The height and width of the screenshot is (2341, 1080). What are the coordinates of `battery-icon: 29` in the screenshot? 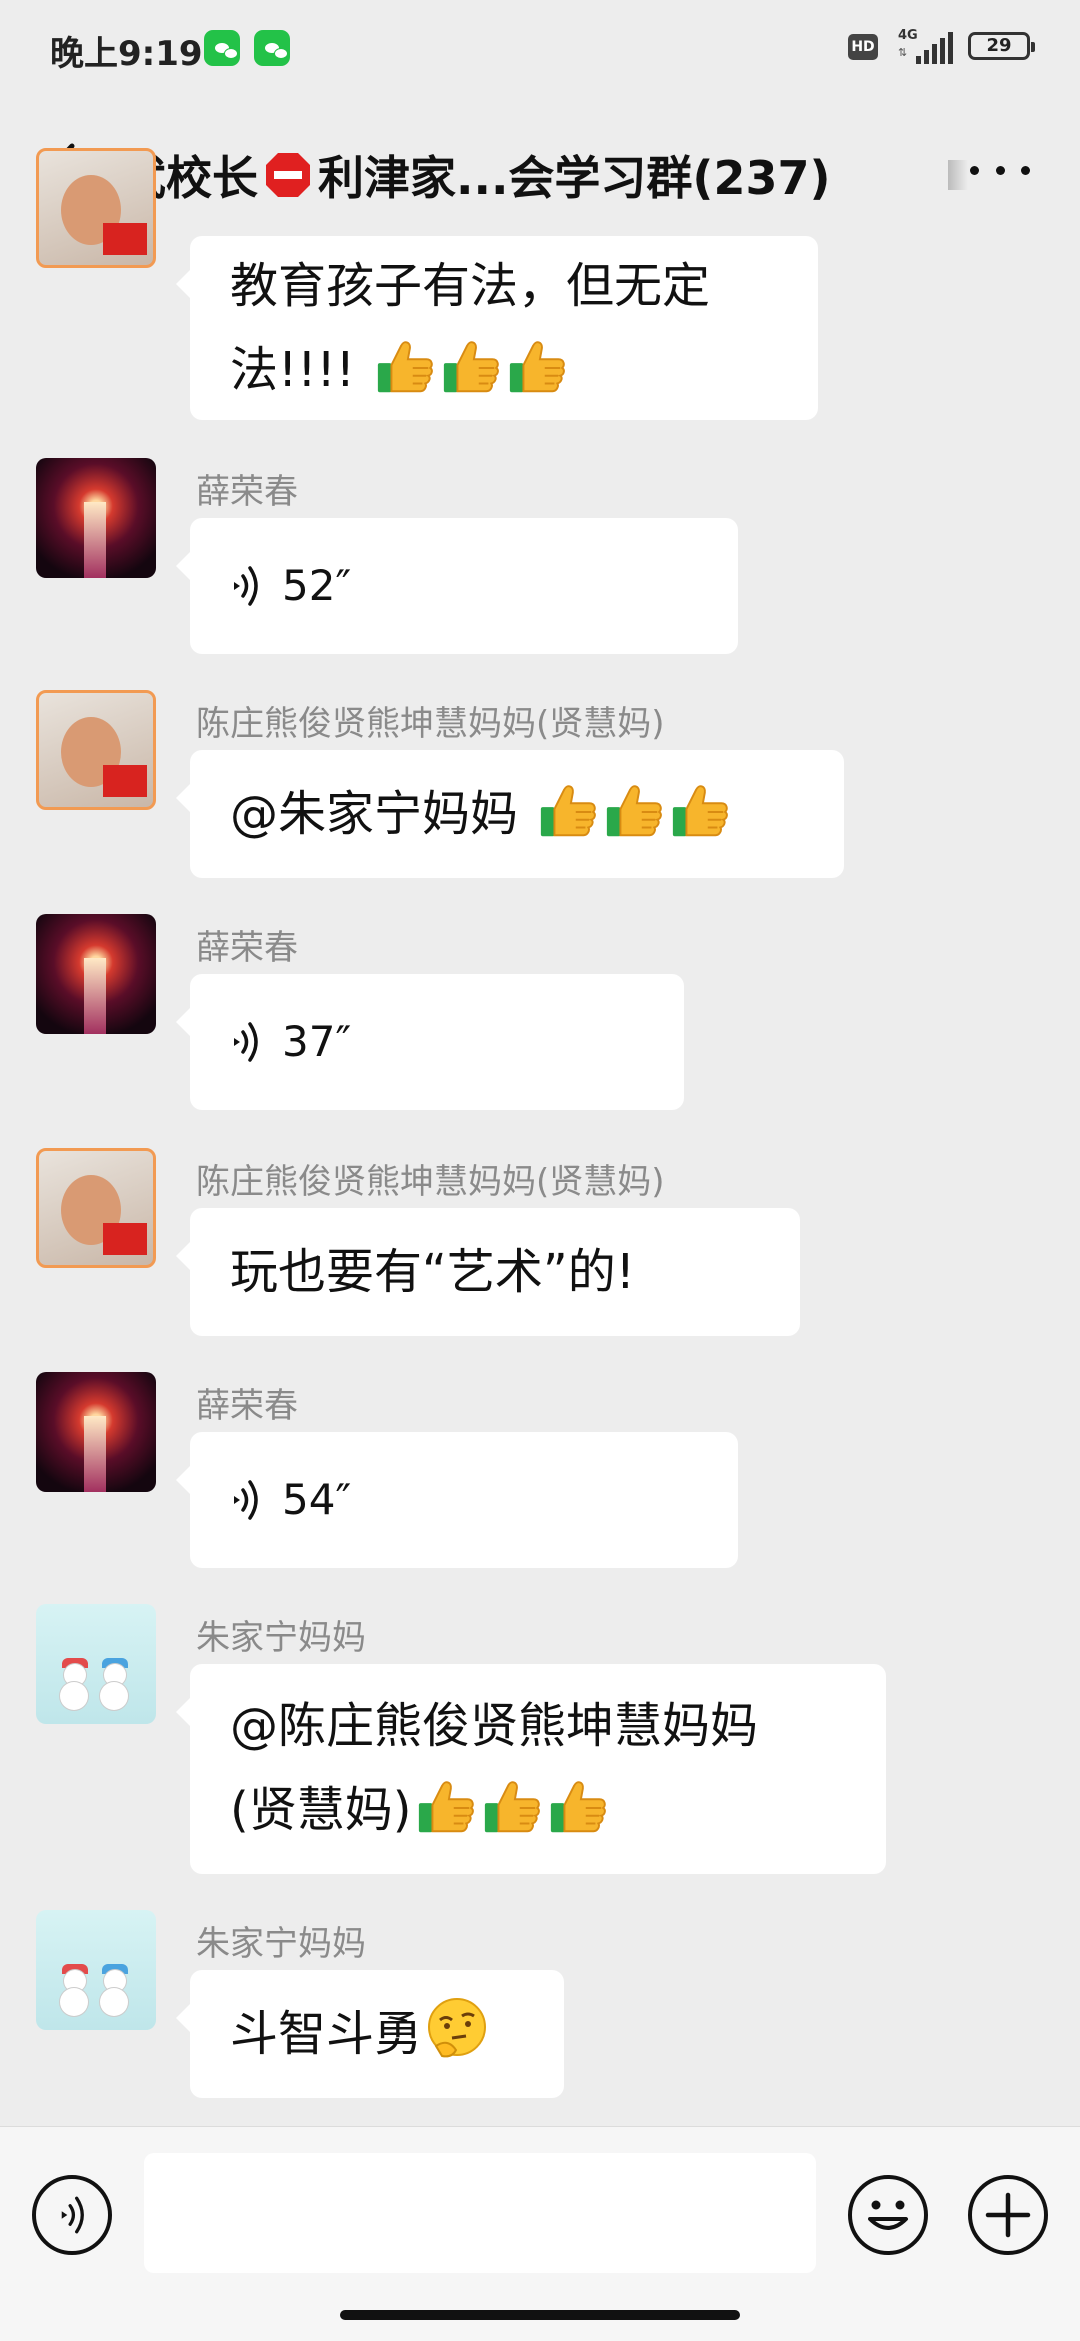 It's located at (1001, 46).